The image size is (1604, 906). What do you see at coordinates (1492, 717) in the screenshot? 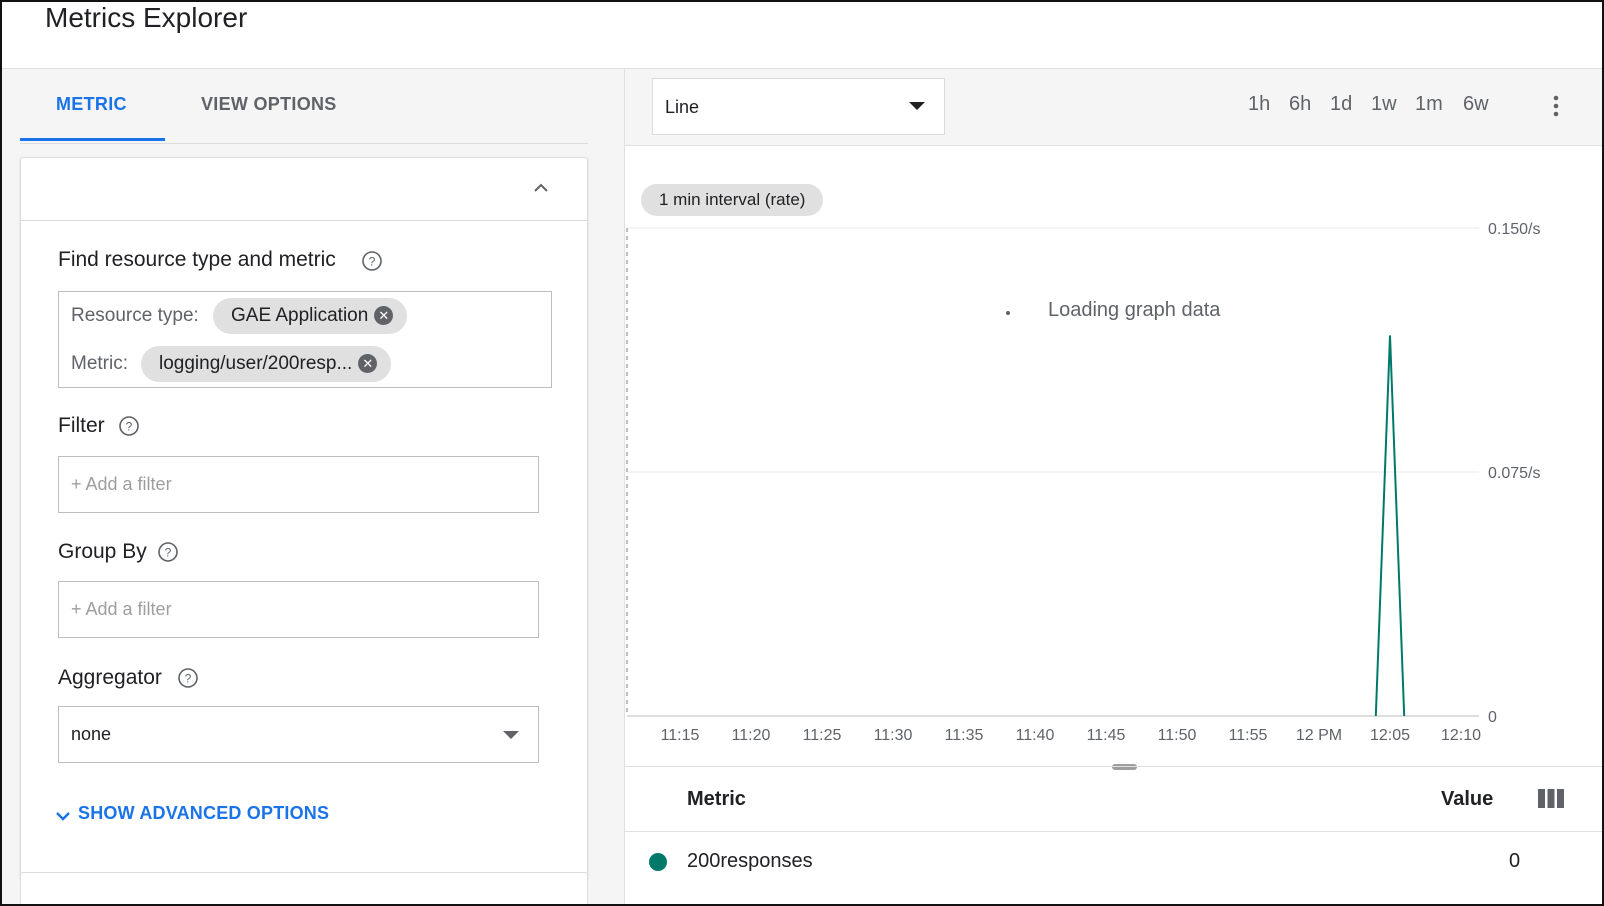
I see `y-tick-label: 0` at bounding box center [1492, 717].